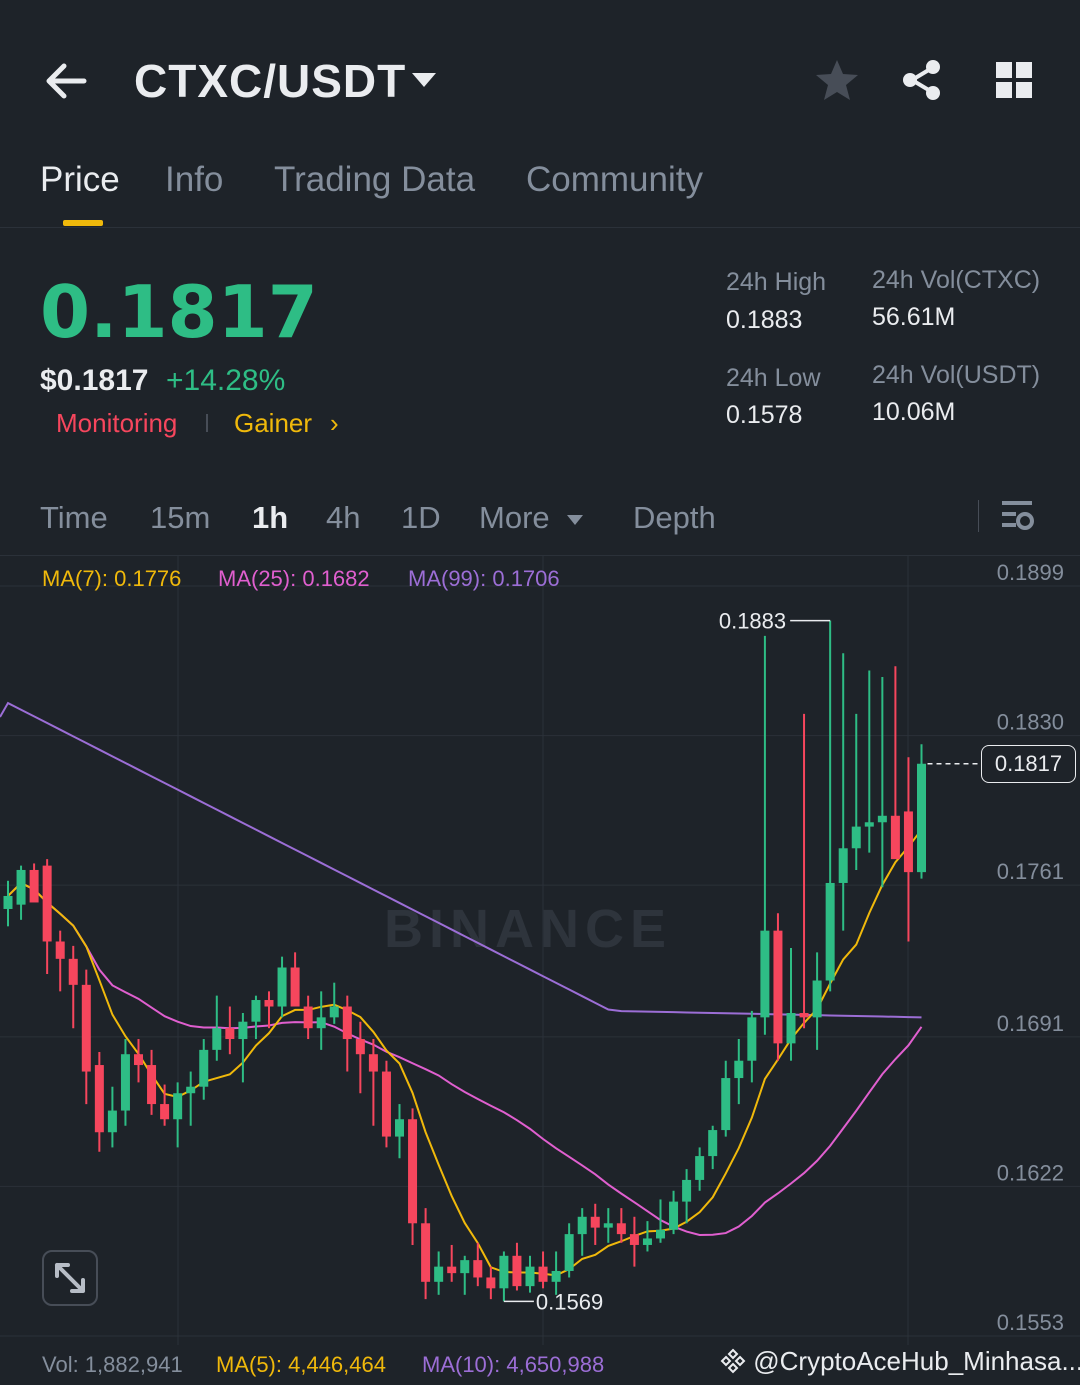 The width and height of the screenshot is (1080, 1385). What do you see at coordinates (112, 578) in the screenshot?
I see `ma7-legend: MA(7): 0.1776` at bounding box center [112, 578].